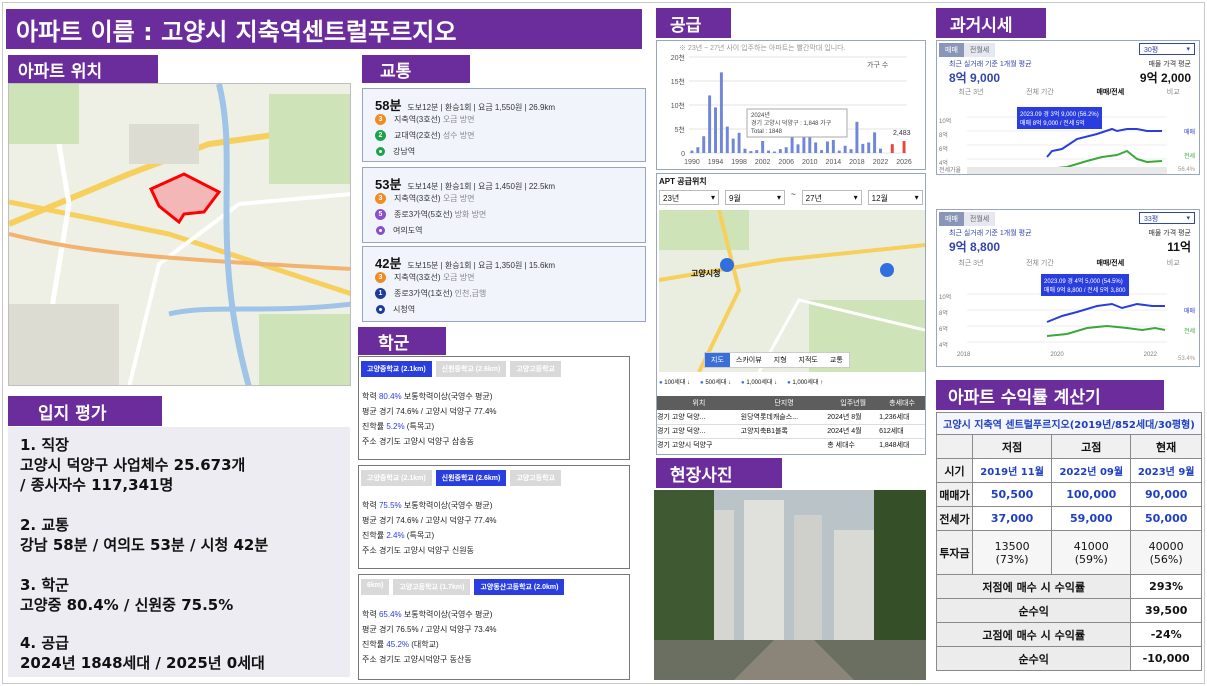 Image resolution: width=1207 pixels, height=686 pixels. I want to click on map-tab: 스카이뷰, so click(749, 360).